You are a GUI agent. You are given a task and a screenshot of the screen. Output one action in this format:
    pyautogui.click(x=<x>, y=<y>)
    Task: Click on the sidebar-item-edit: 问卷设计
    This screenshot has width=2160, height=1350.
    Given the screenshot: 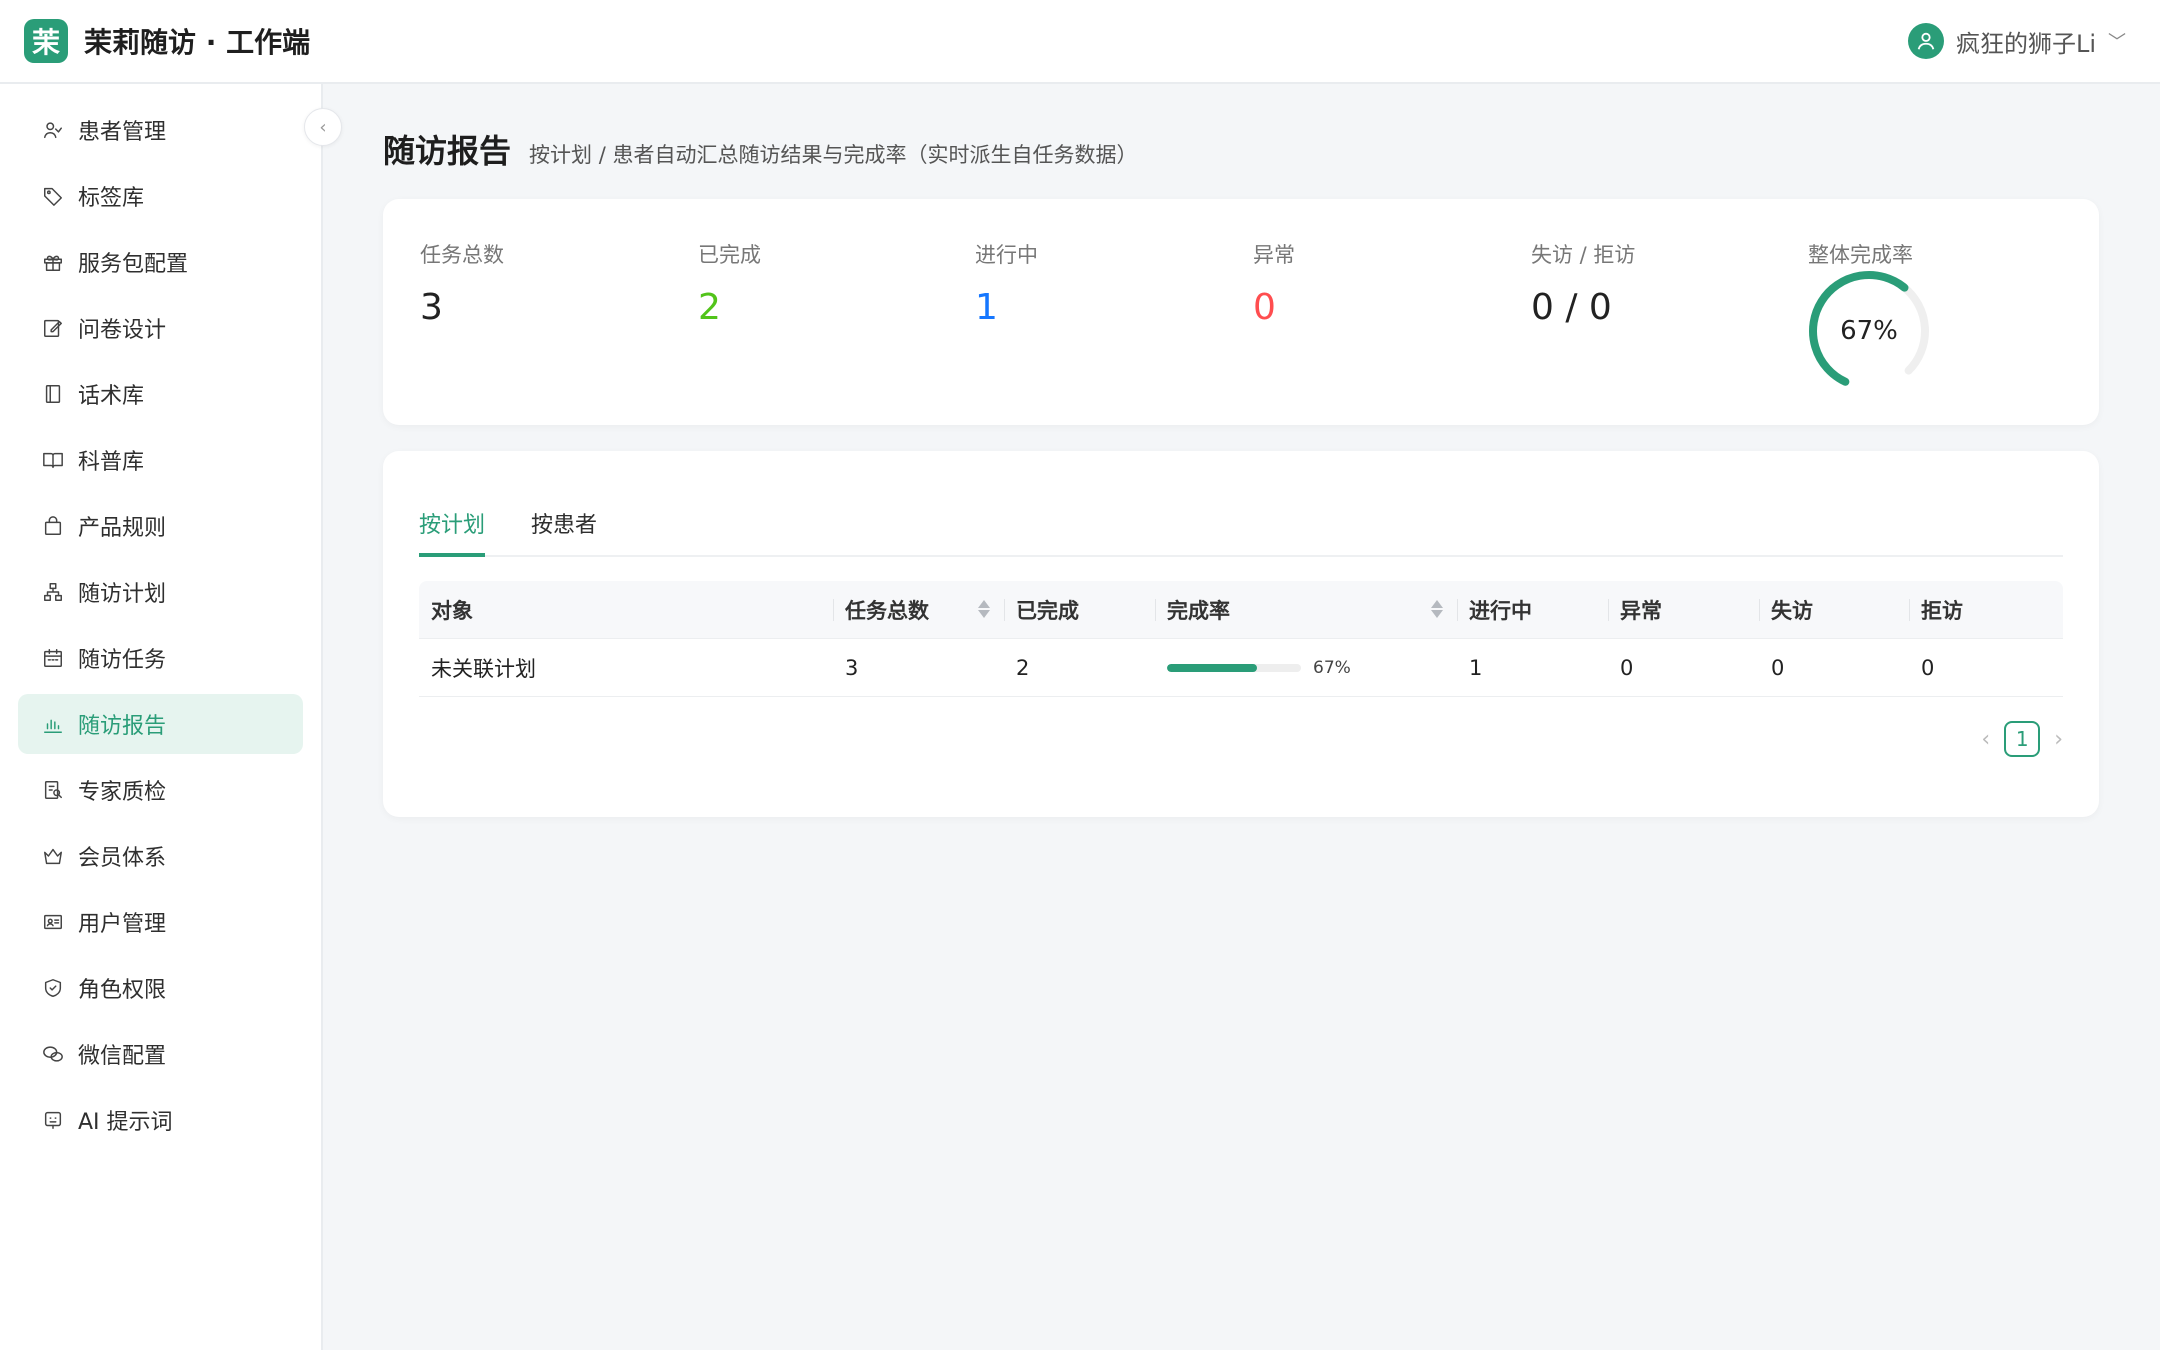 What is the action you would take?
    pyautogui.click(x=160, y=328)
    